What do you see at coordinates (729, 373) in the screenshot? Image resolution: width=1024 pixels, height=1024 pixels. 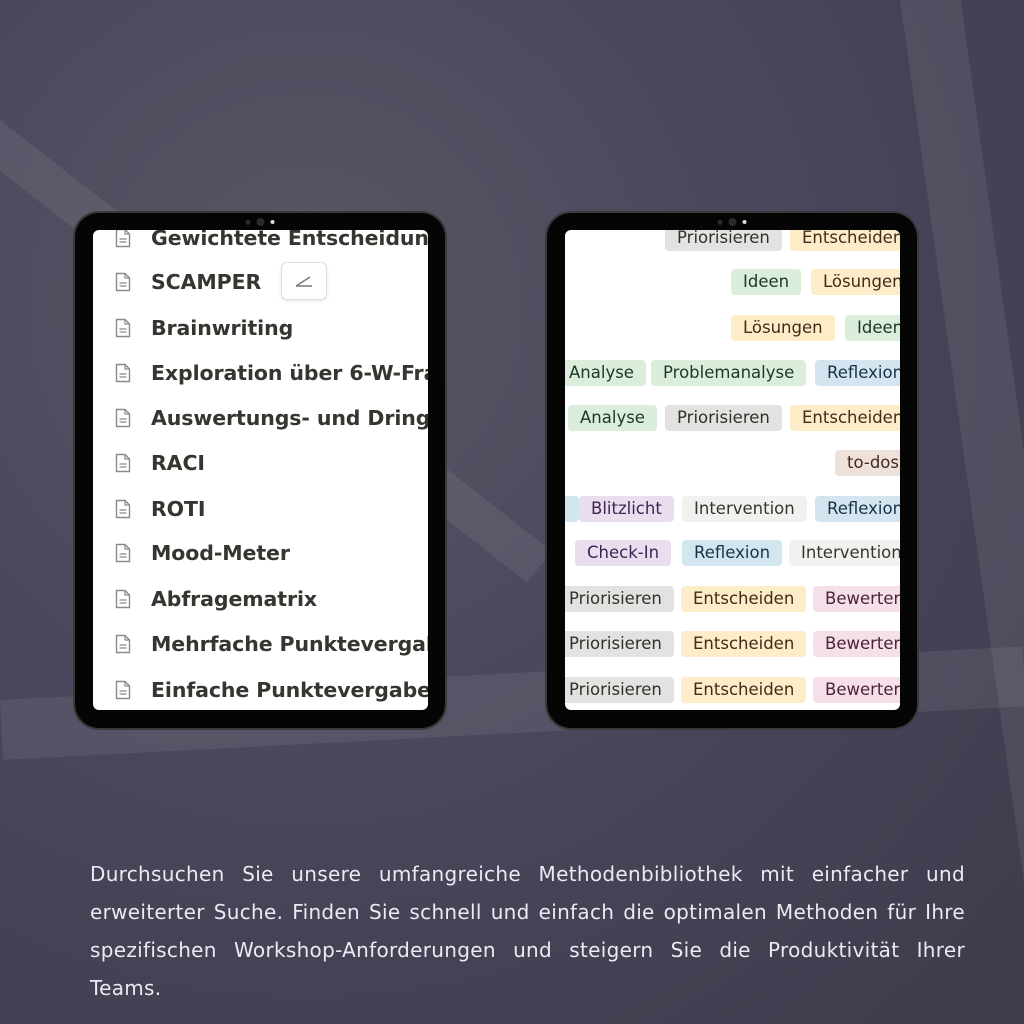 I see `tag-problemanalyse: Problemanalyse` at bounding box center [729, 373].